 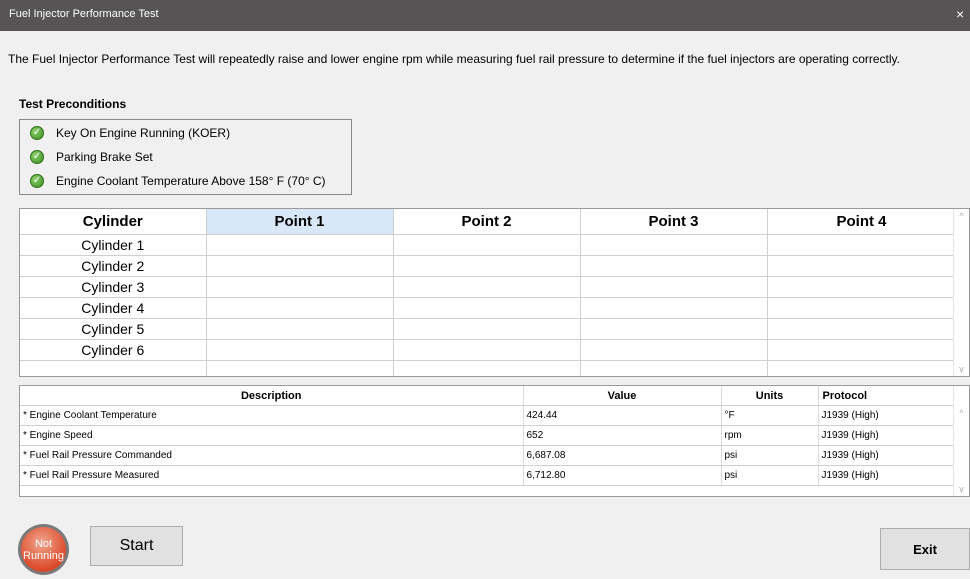 I want to click on start-button: Start, so click(x=136, y=546).